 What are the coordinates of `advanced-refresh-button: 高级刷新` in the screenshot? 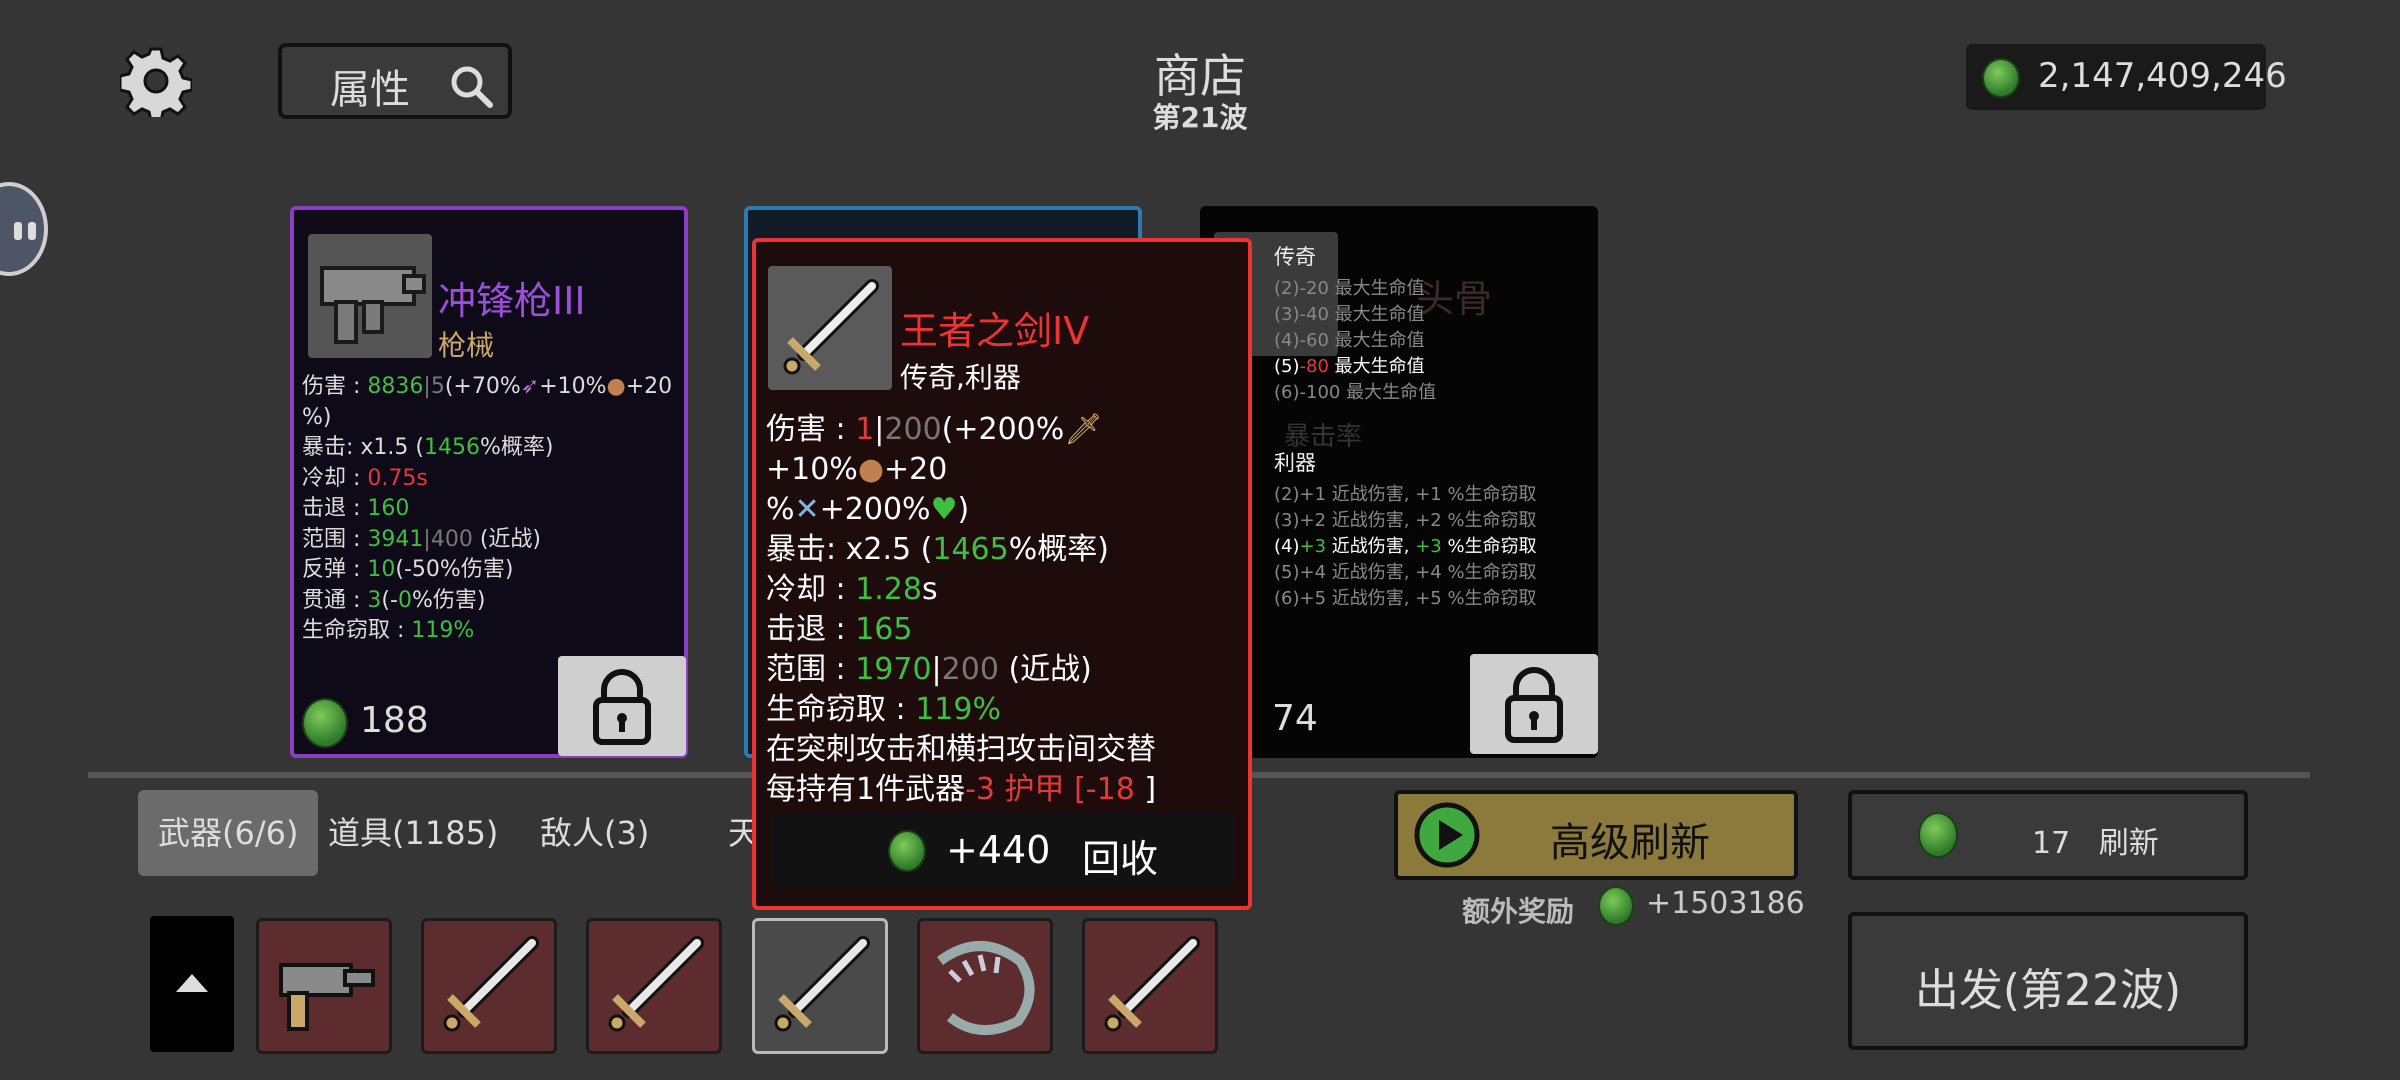 It's located at (1596, 835).